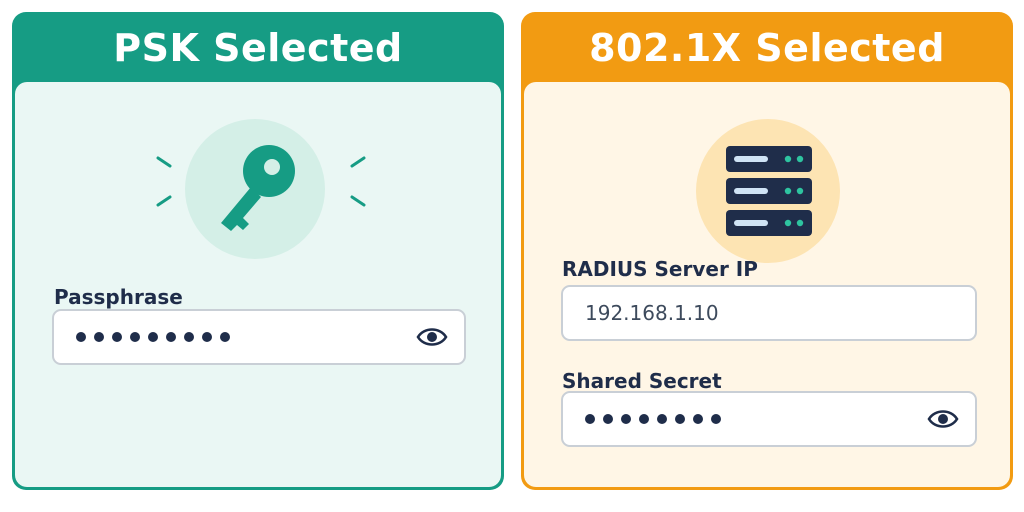  I want to click on server-icon, so click(769, 191).